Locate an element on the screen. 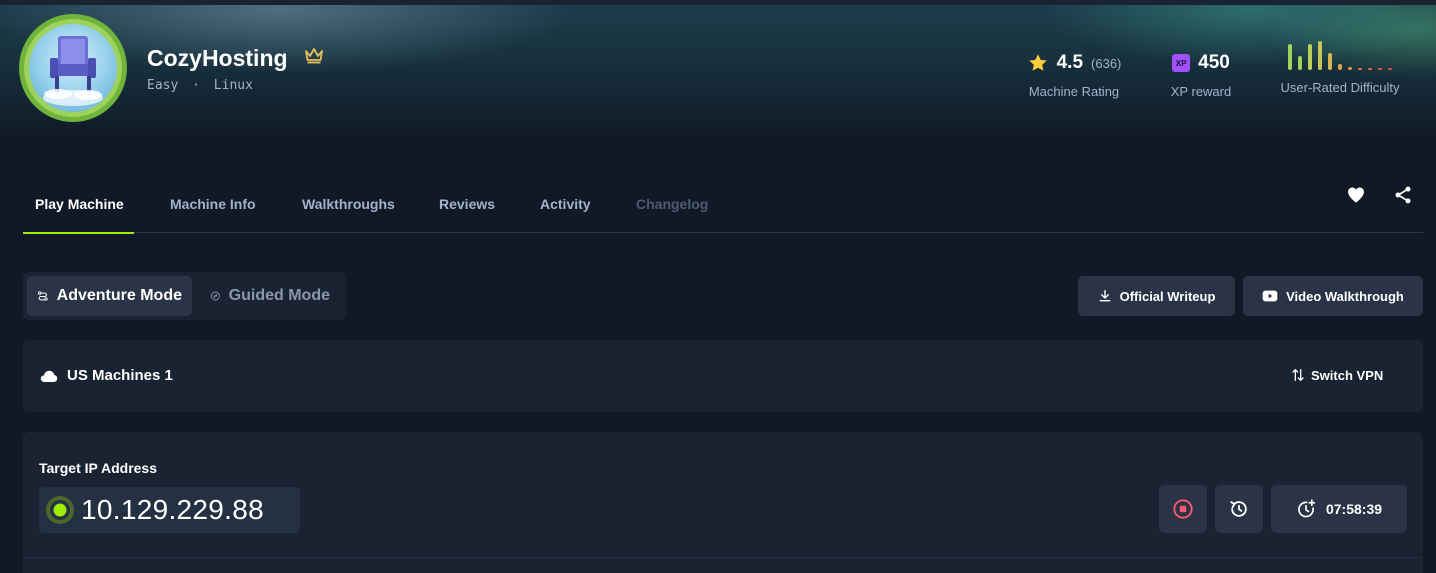 The image size is (1436, 573). adventure-mode-button: Adventure Mode is located at coordinates (109, 296).